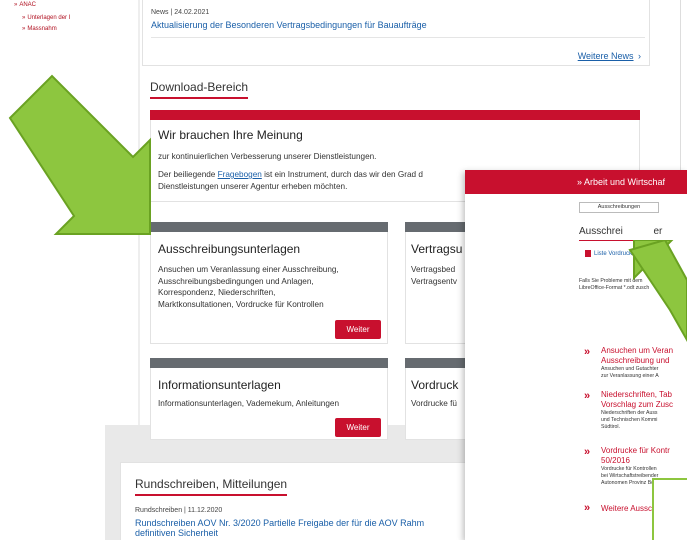 The image size is (687, 540). Describe the element at coordinates (435, 385) in the screenshot. I see `card-title: Vordruck` at that location.